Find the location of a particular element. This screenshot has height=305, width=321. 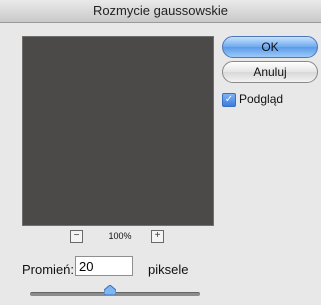

zoom-out-button: − is located at coordinates (76, 236).